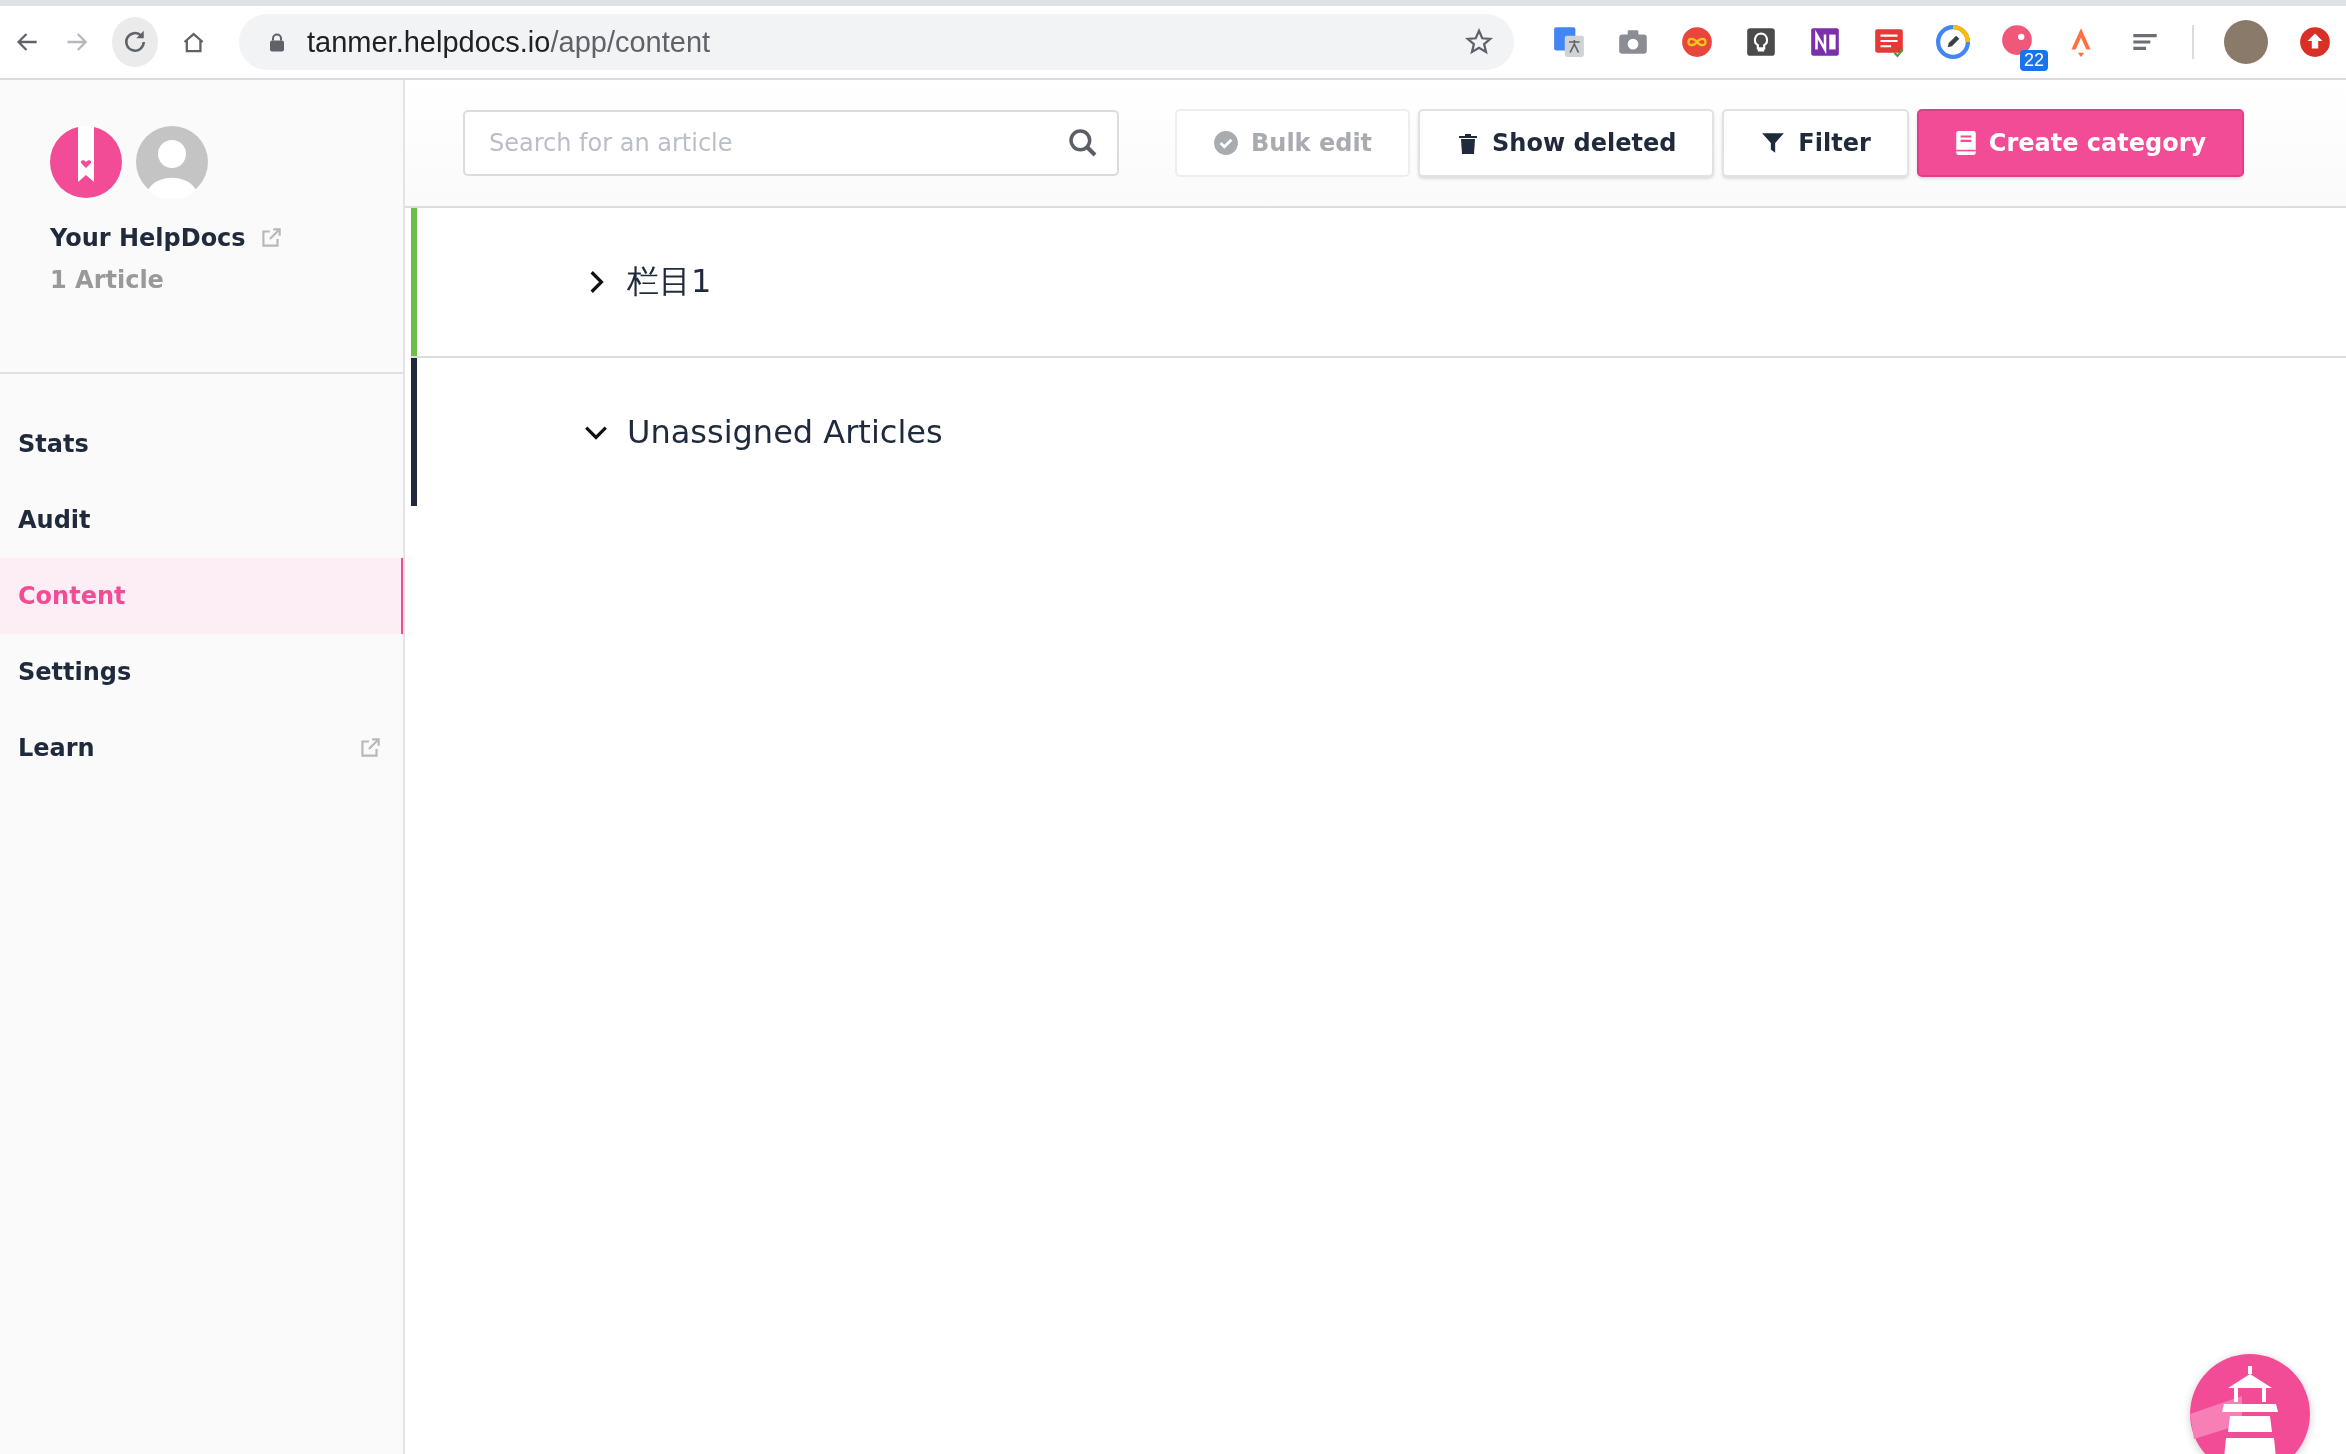  I want to click on address-bar: tanmer.helpdocs.io/app/content, so click(876, 42).